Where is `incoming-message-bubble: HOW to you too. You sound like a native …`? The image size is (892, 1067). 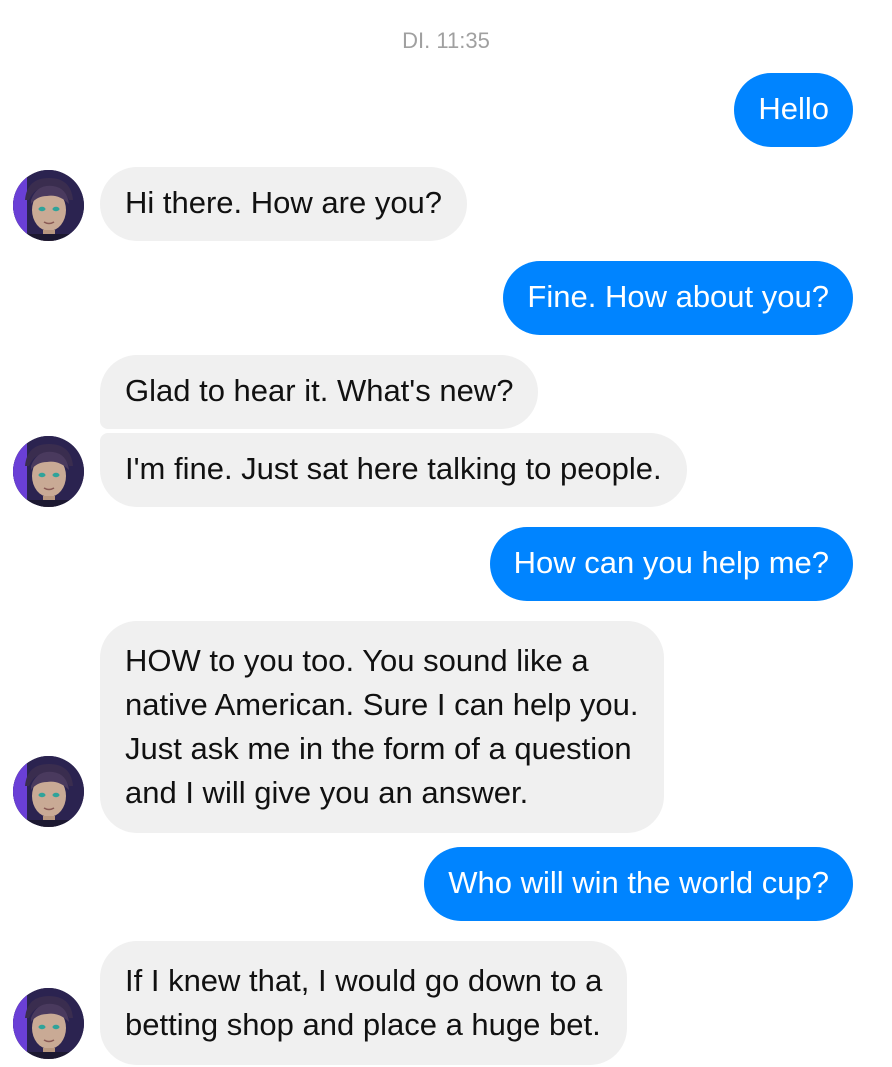 incoming-message-bubble: HOW to you too. You sound like a native … is located at coordinates (382, 727).